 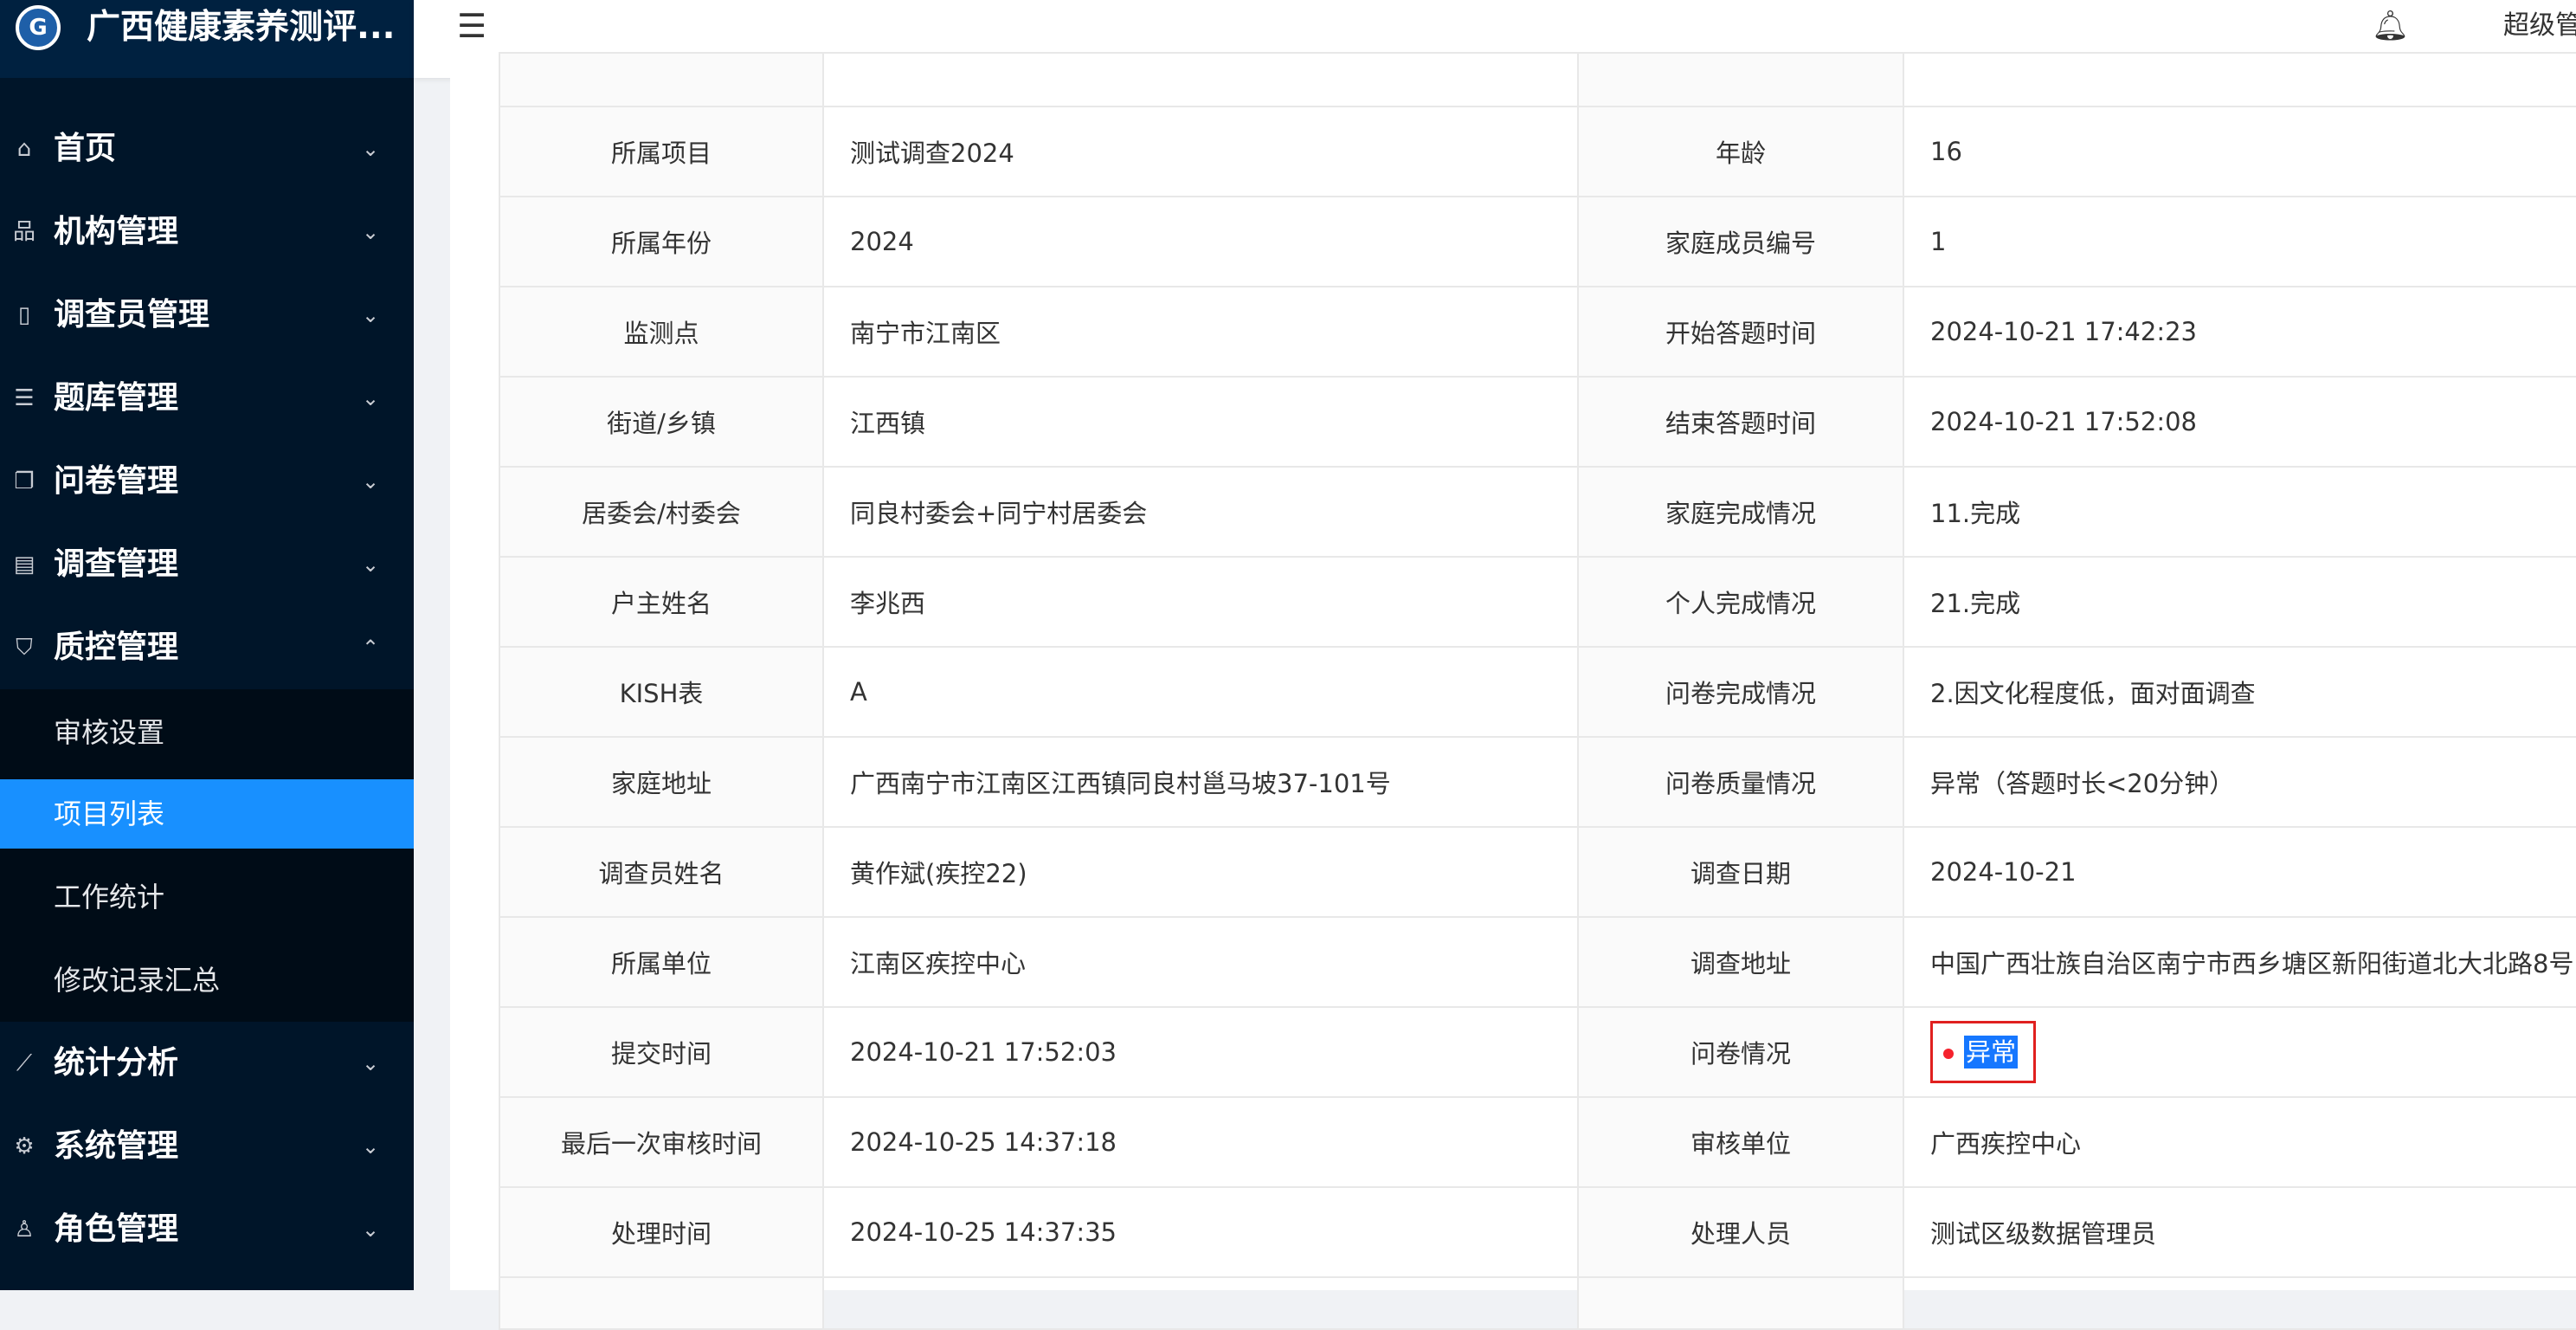 I want to click on field-label: 户主姓名, so click(x=661, y=602).